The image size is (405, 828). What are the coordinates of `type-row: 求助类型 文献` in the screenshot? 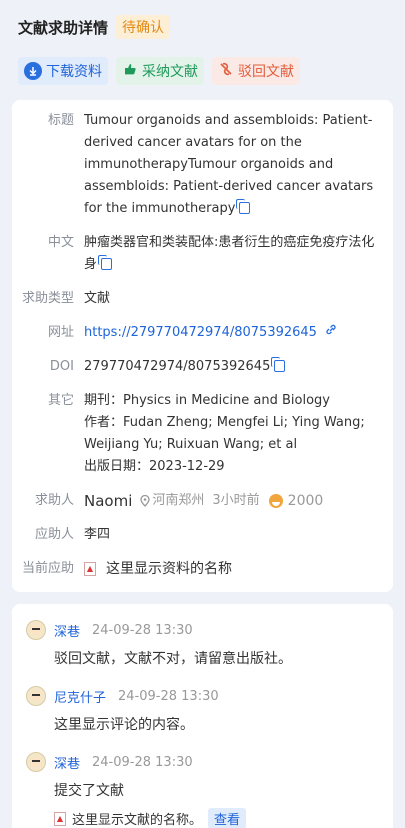 It's located at (200, 299).